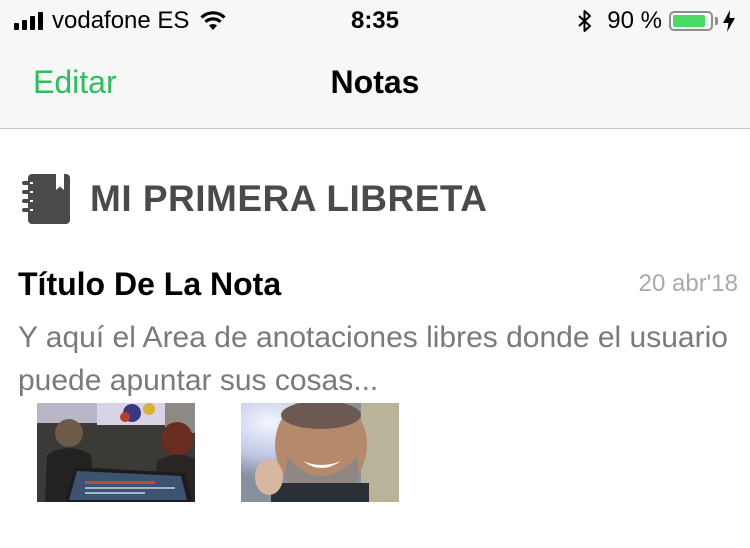  Describe the element at coordinates (75, 82) in the screenshot. I see `edit-button: Editar` at that location.